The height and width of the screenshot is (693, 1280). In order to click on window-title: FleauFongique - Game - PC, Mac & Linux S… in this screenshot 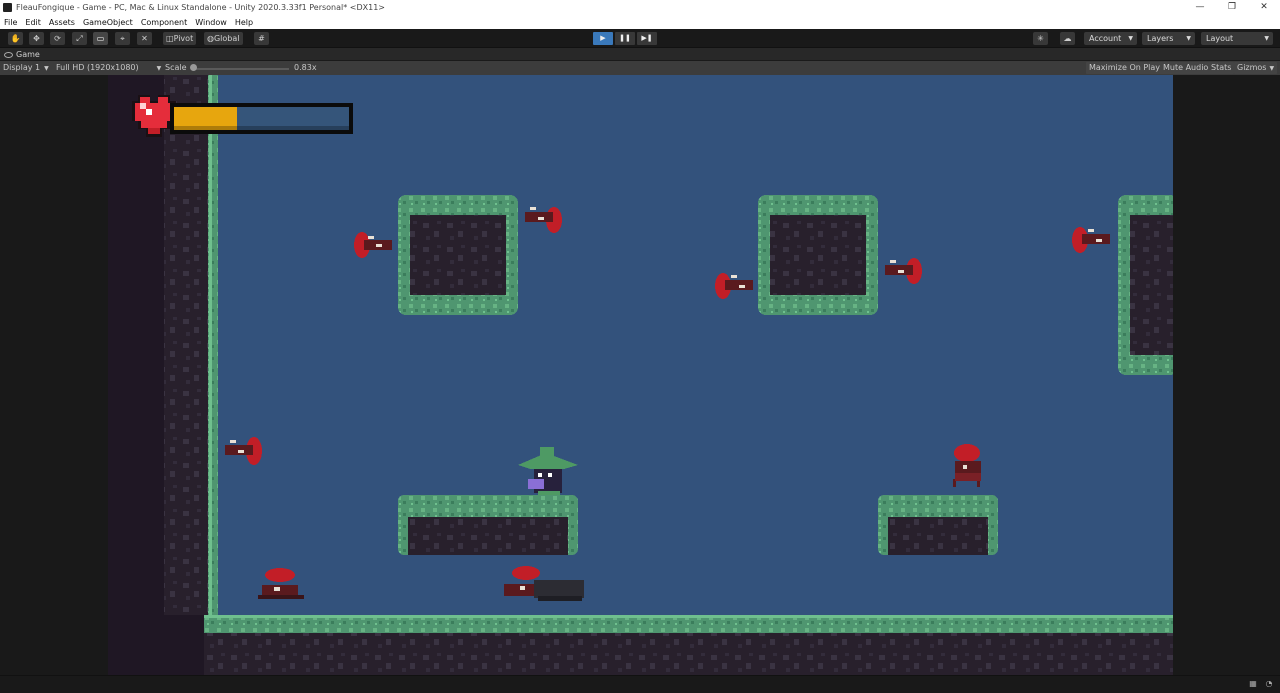, I will do `click(201, 7)`.